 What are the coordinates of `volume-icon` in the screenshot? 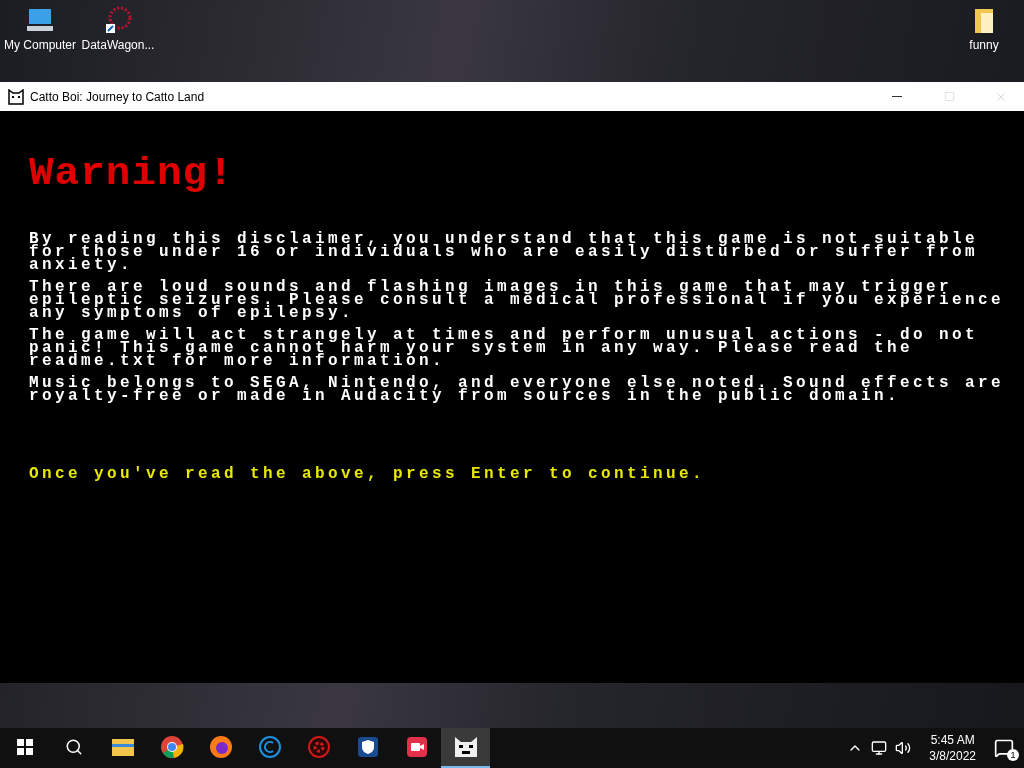 It's located at (903, 748).